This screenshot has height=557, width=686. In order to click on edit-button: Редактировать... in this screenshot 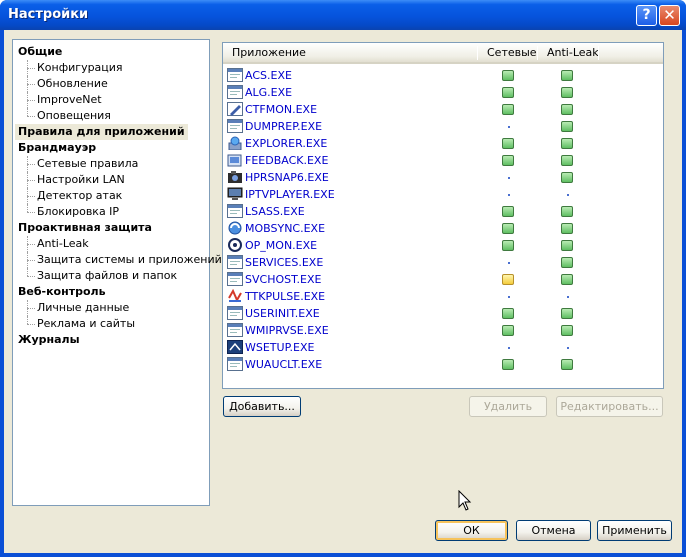, I will do `click(609, 406)`.